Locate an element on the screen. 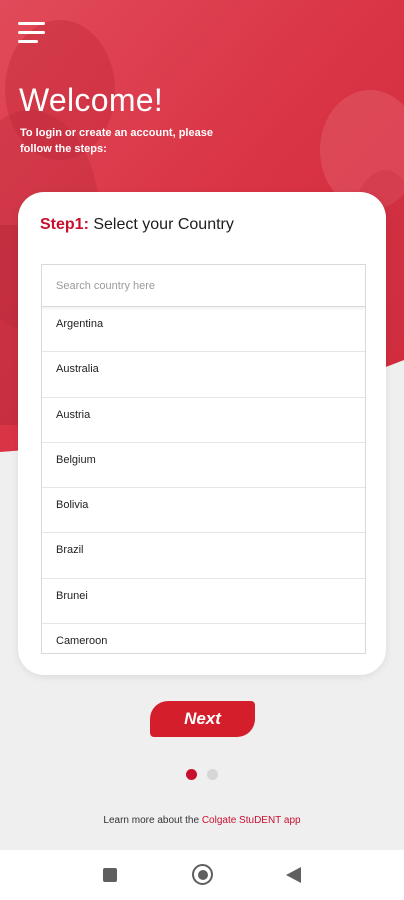 This screenshot has width=404, height=900. square-recents-icon is located at coordinates (110, 875).